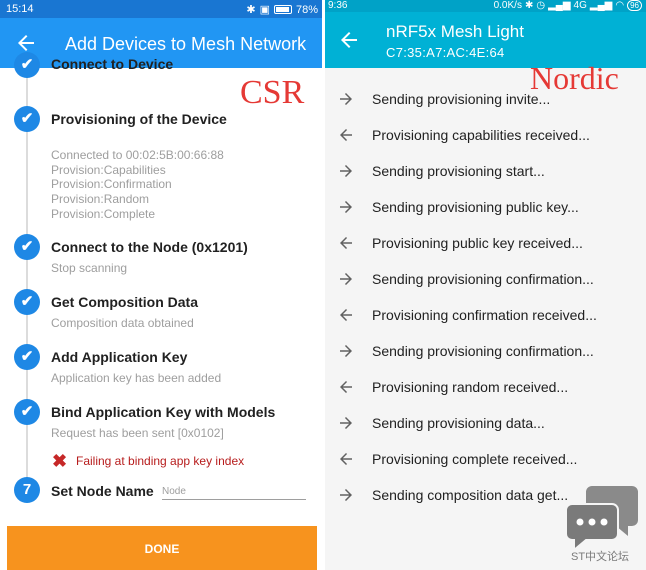 The height and width of the screenshot is (570, 646). I want to click on network-type: 4G, so click(580, 5).